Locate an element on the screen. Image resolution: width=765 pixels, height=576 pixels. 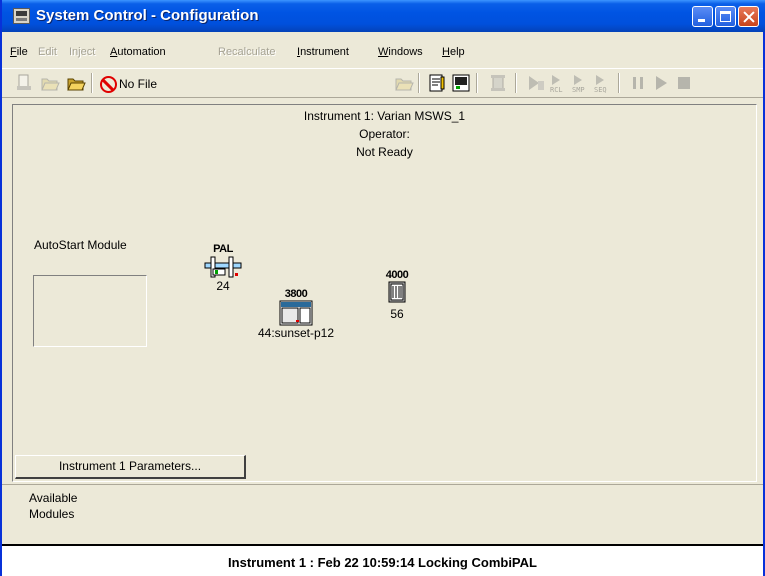
method-file-indicator: No File is located at coordinates (128, 84).